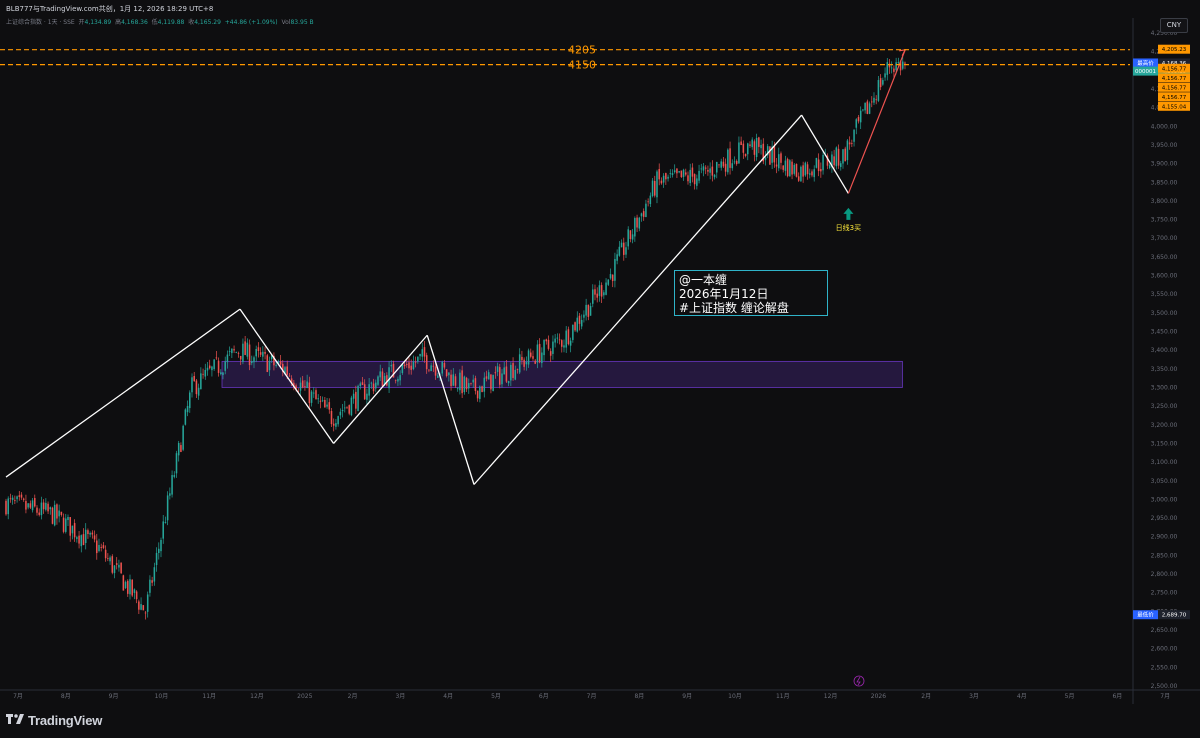  What do you see at coordinates (1174, 25) in the screenshot?
I see `currency-button: CNY` at bounding box center [1174, 25].